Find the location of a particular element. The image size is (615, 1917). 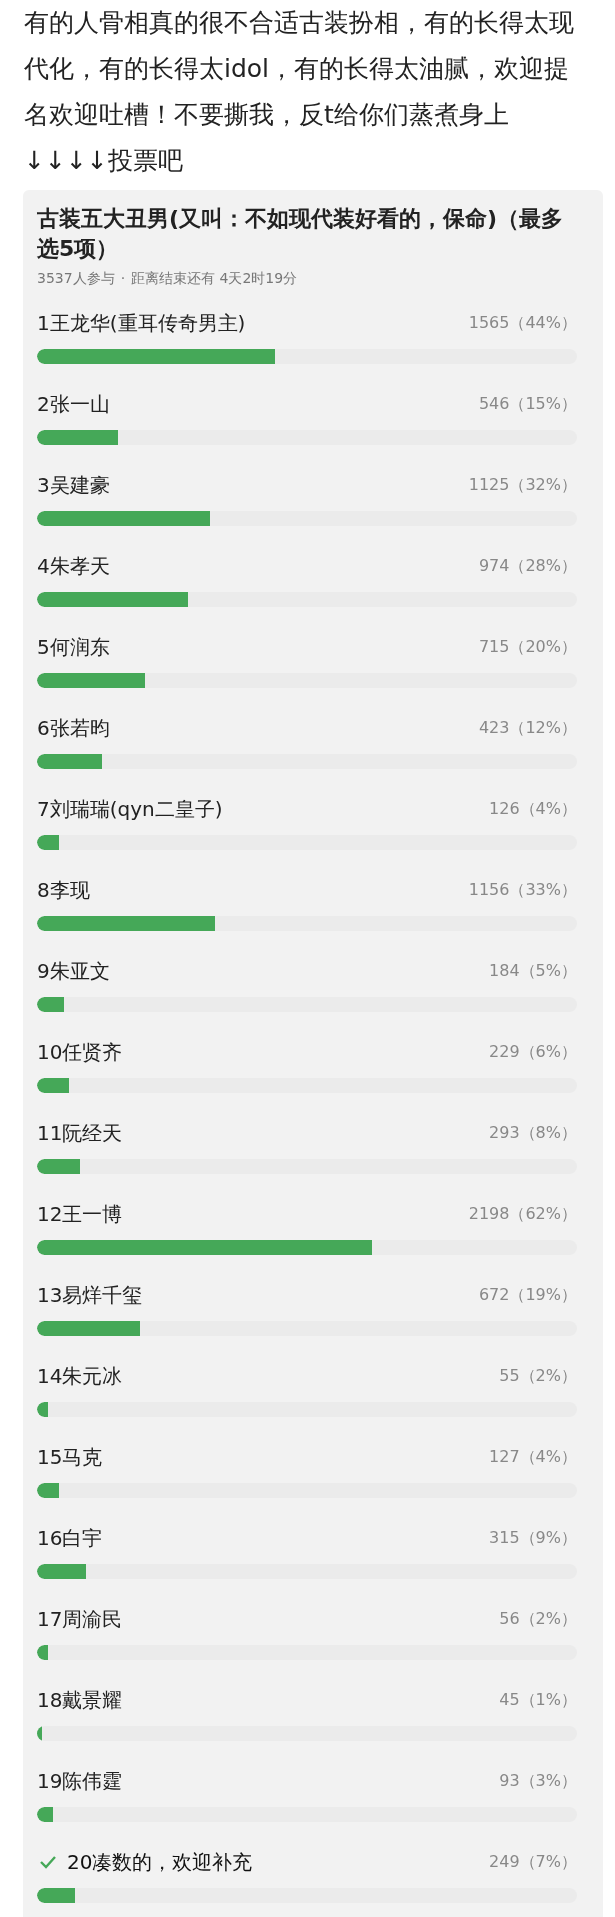

option-label: 13易烊千玺 is located at coordinates (90, 1295).